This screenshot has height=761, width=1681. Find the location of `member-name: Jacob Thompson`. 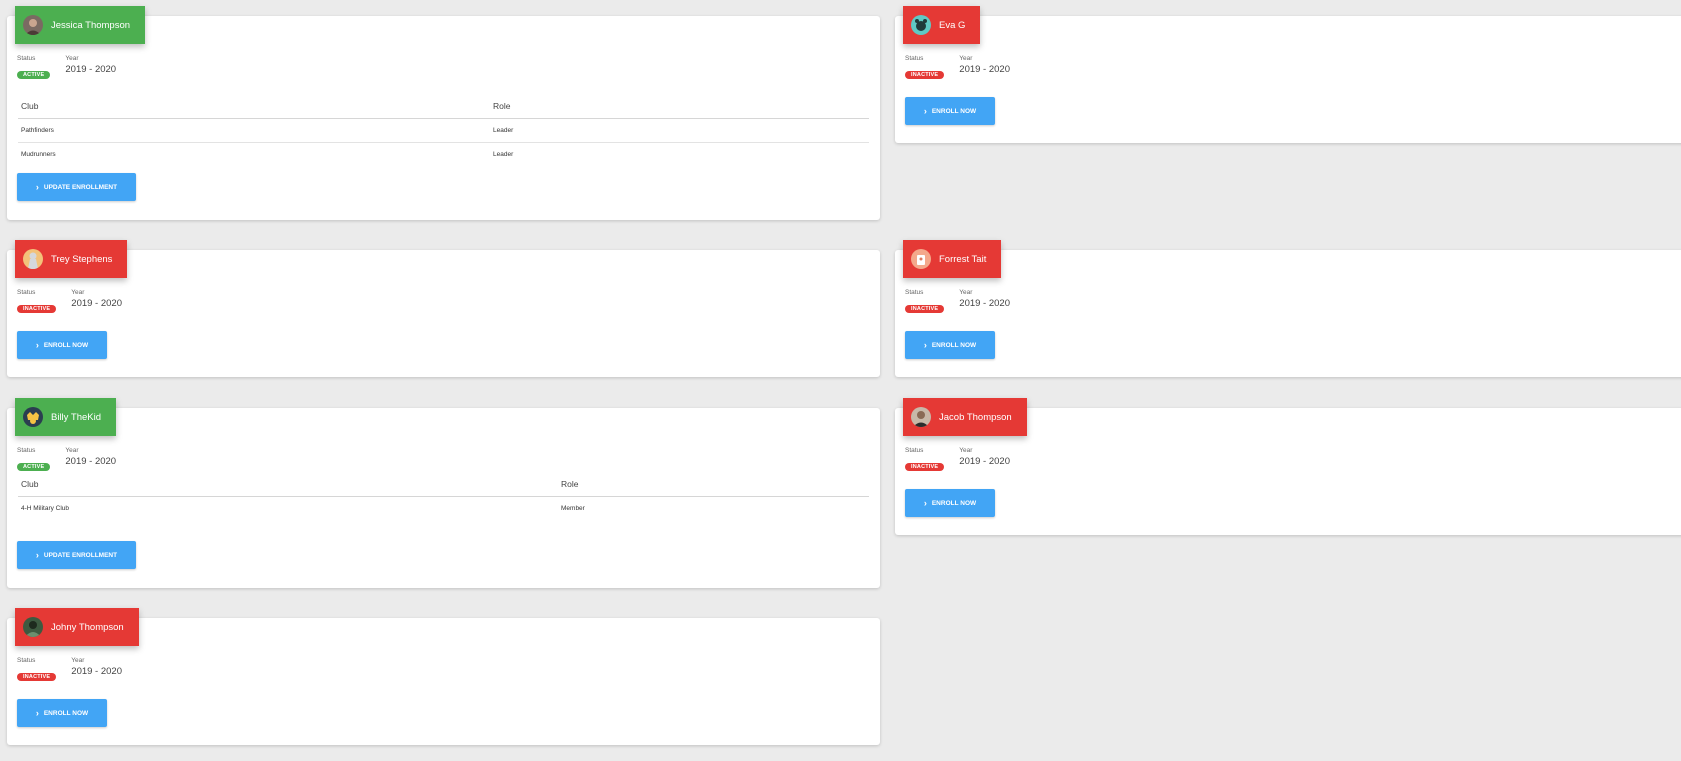

member-name: Jacob Thompson is located at coordinates (975, 417).